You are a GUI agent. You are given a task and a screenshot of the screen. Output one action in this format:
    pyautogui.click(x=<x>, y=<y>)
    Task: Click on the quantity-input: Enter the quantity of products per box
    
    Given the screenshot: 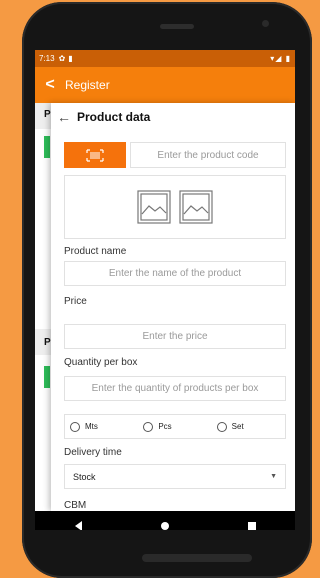 What is the action you would take?
    pyautogui.click(x=175, y=388)
    